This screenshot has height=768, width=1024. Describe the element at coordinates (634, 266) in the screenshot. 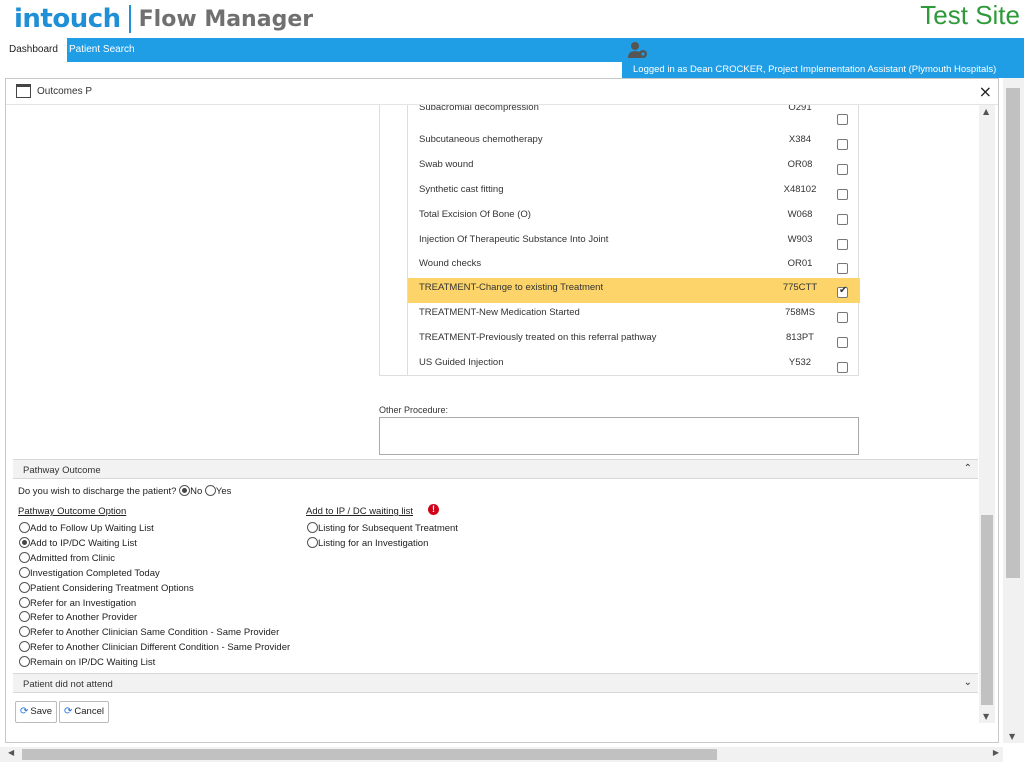

I see `procedure-row: Wound checks OR01` at that location.